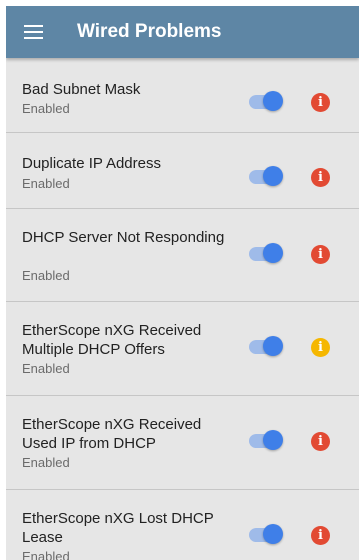  Describe the element at coordinates (182, 171) in the screenshot. I see `list-item: Duplicate IP Address Enabled i` at that location.